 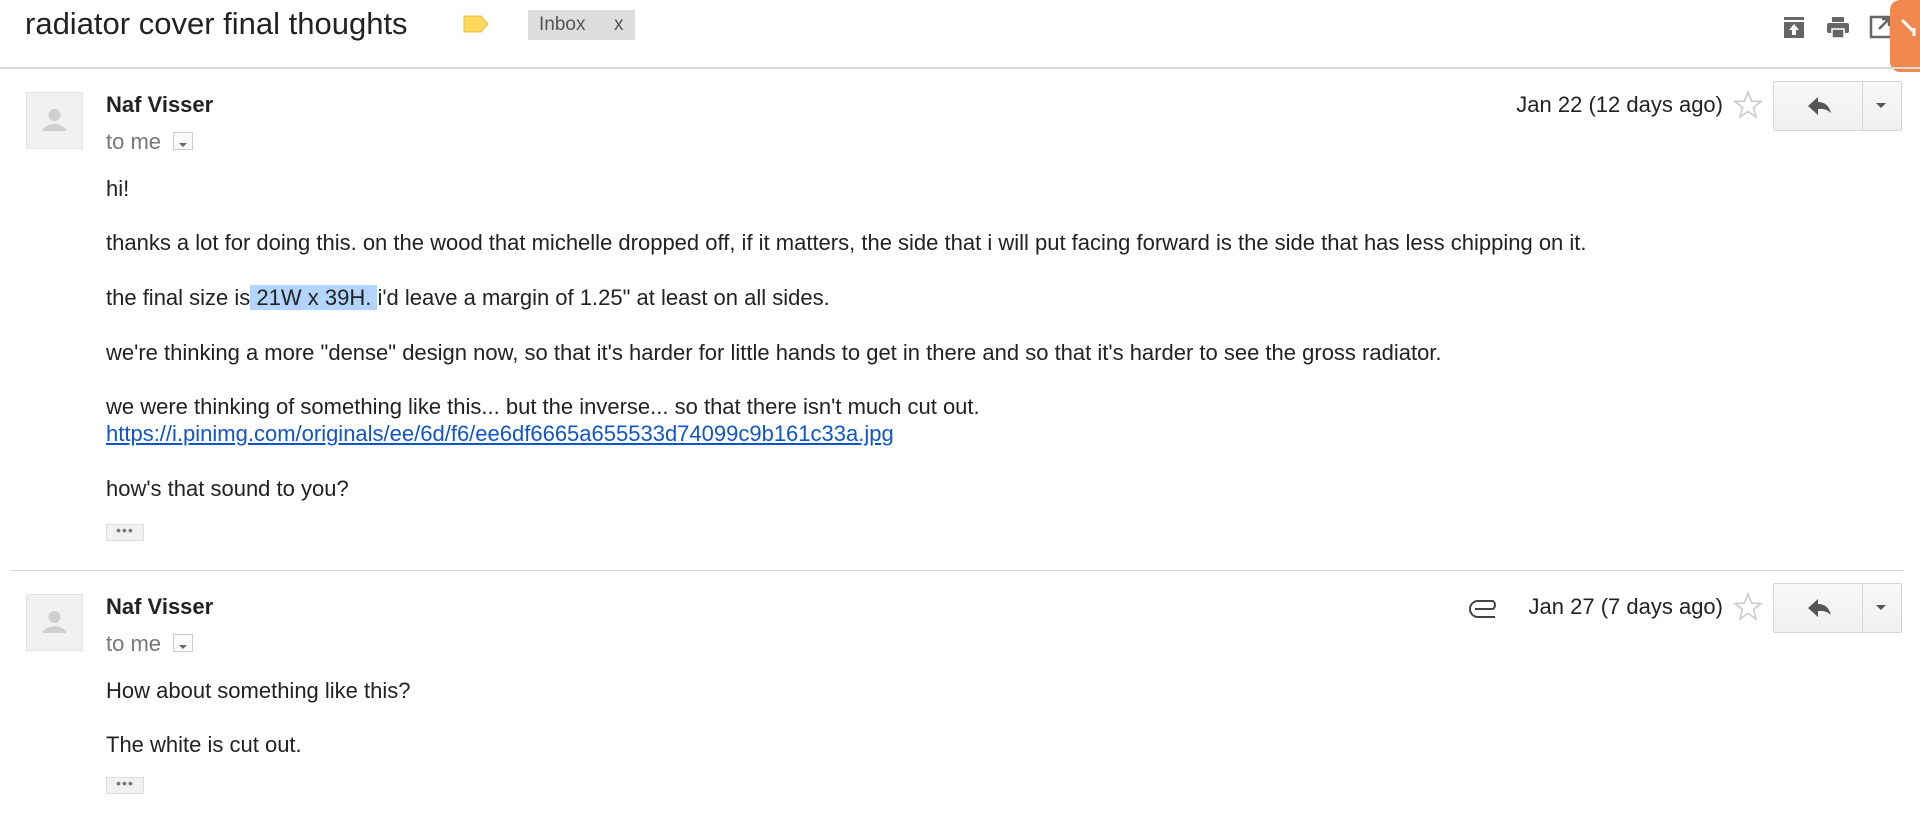 I want to click on label-chip-inbox: Inbox x, so click(x=581, y=25).